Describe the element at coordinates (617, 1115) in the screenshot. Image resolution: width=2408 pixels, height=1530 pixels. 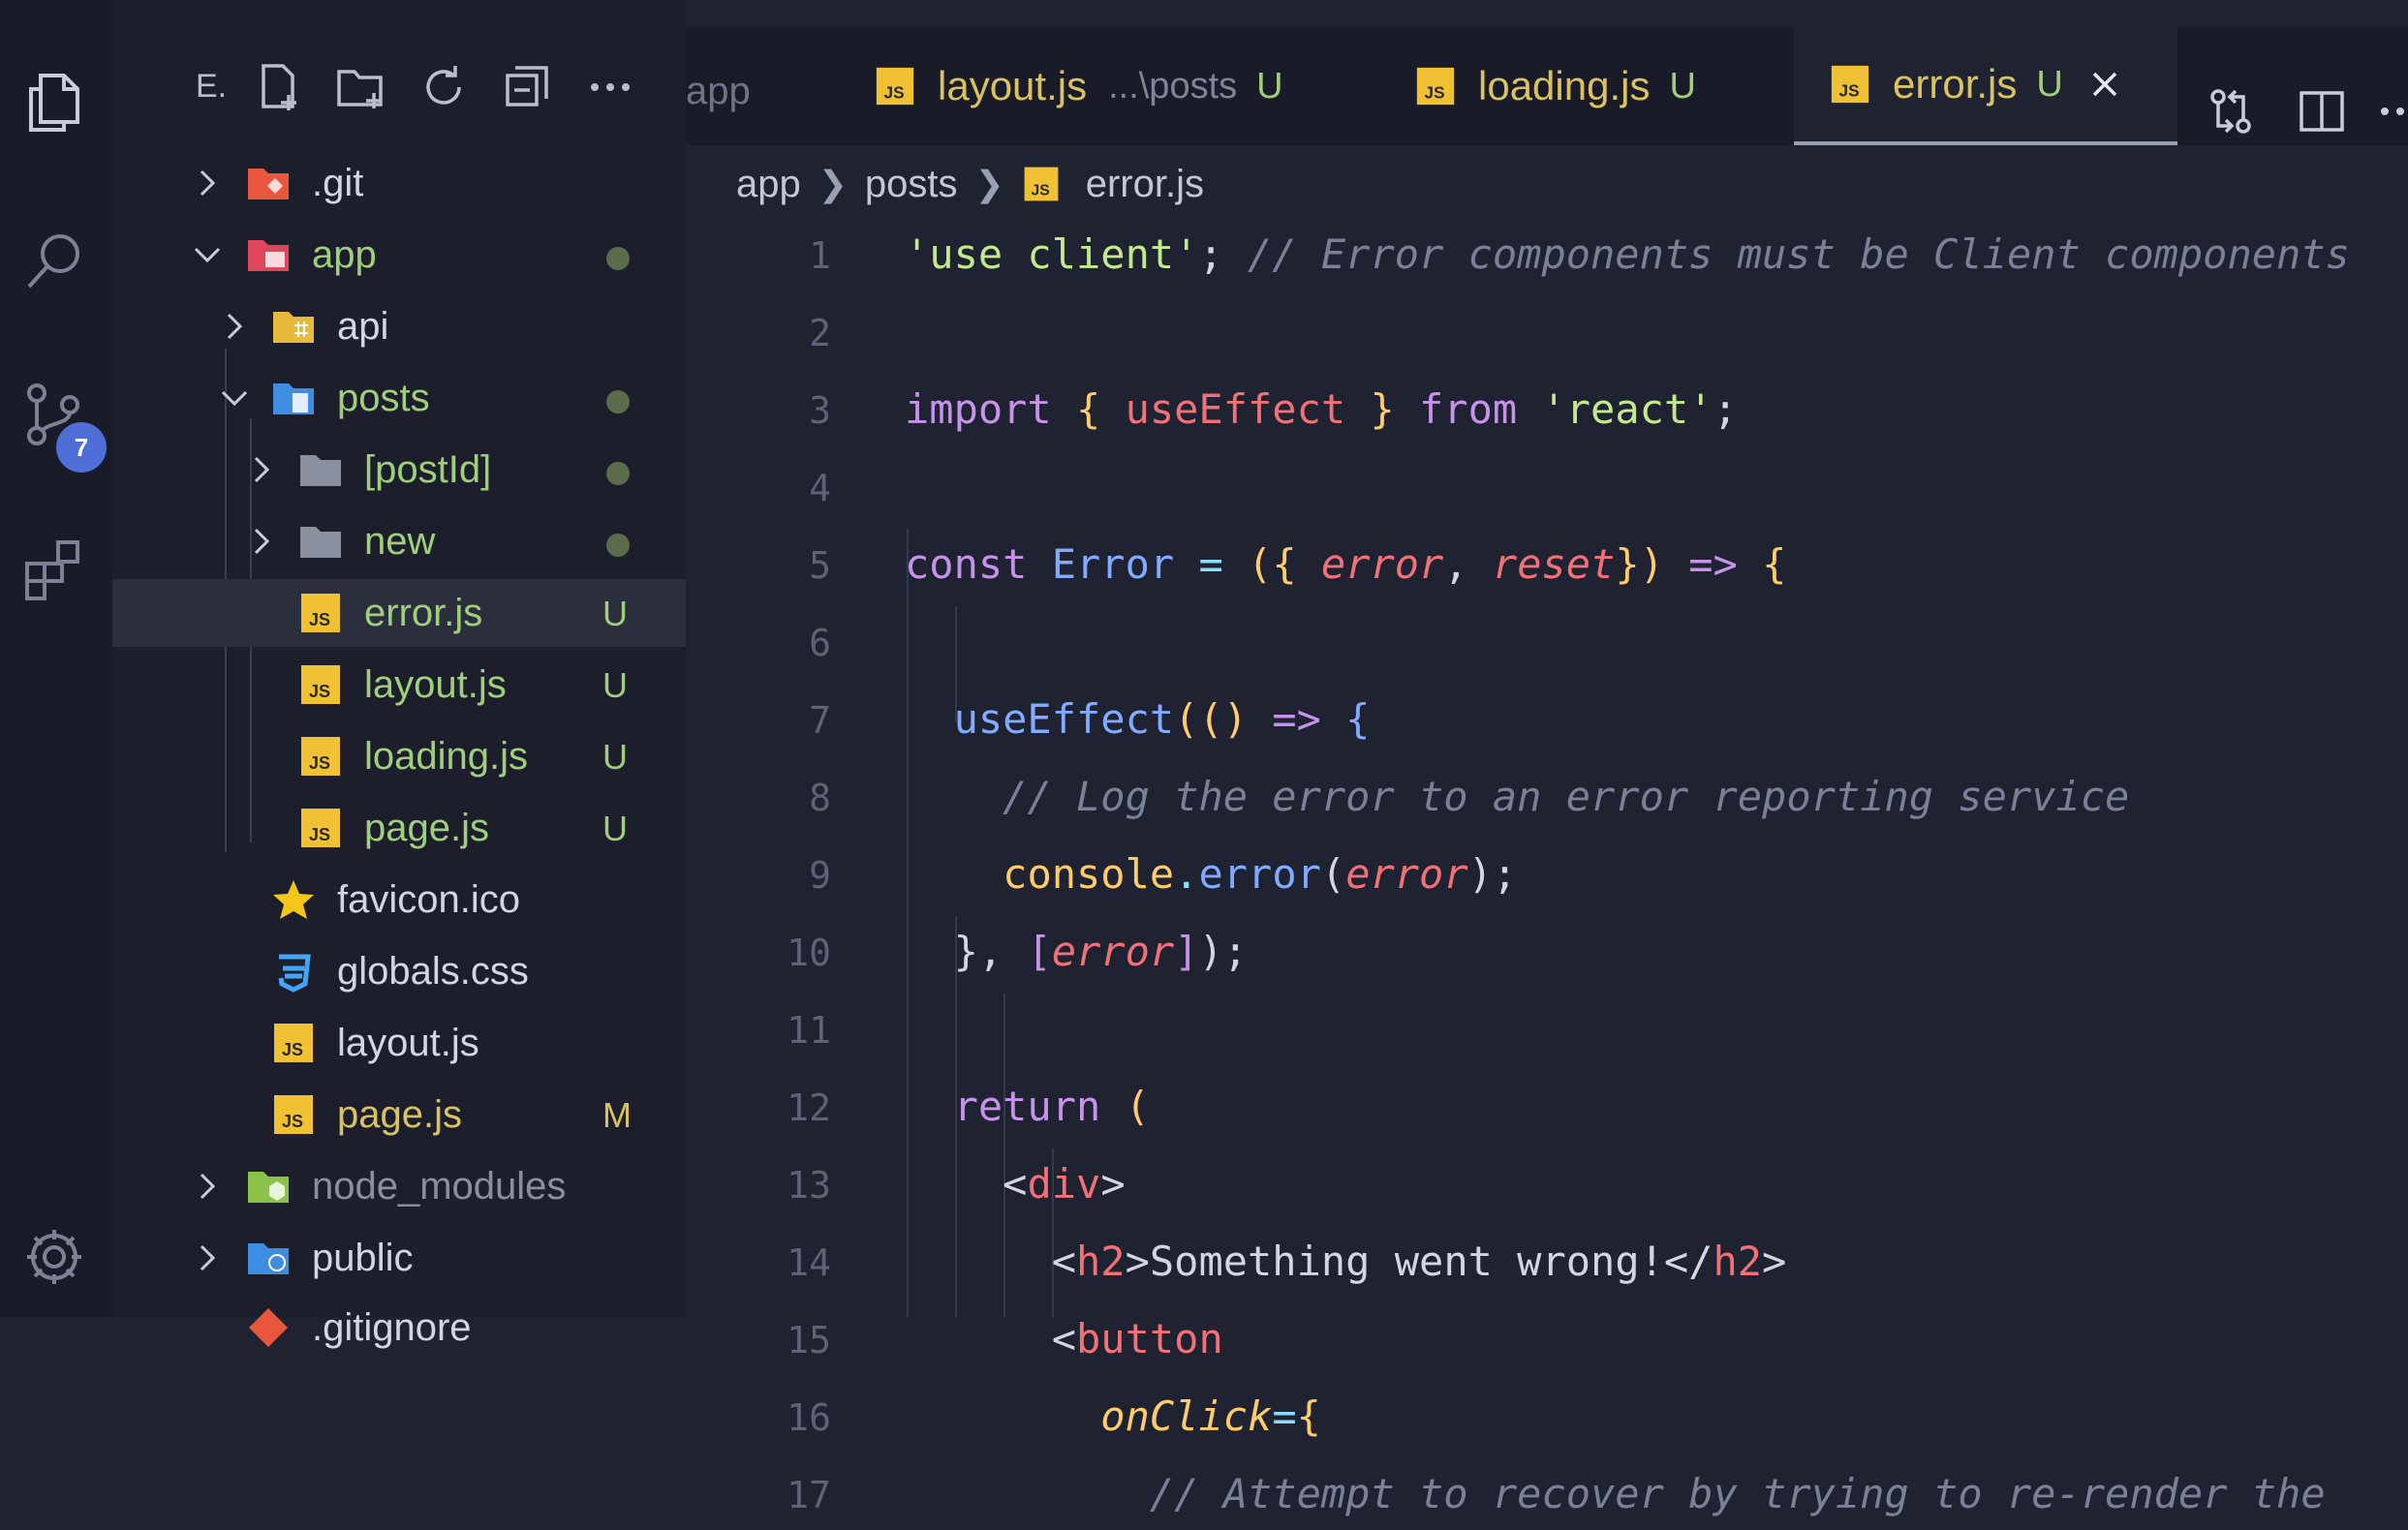
I see `git-status: M` at that location.